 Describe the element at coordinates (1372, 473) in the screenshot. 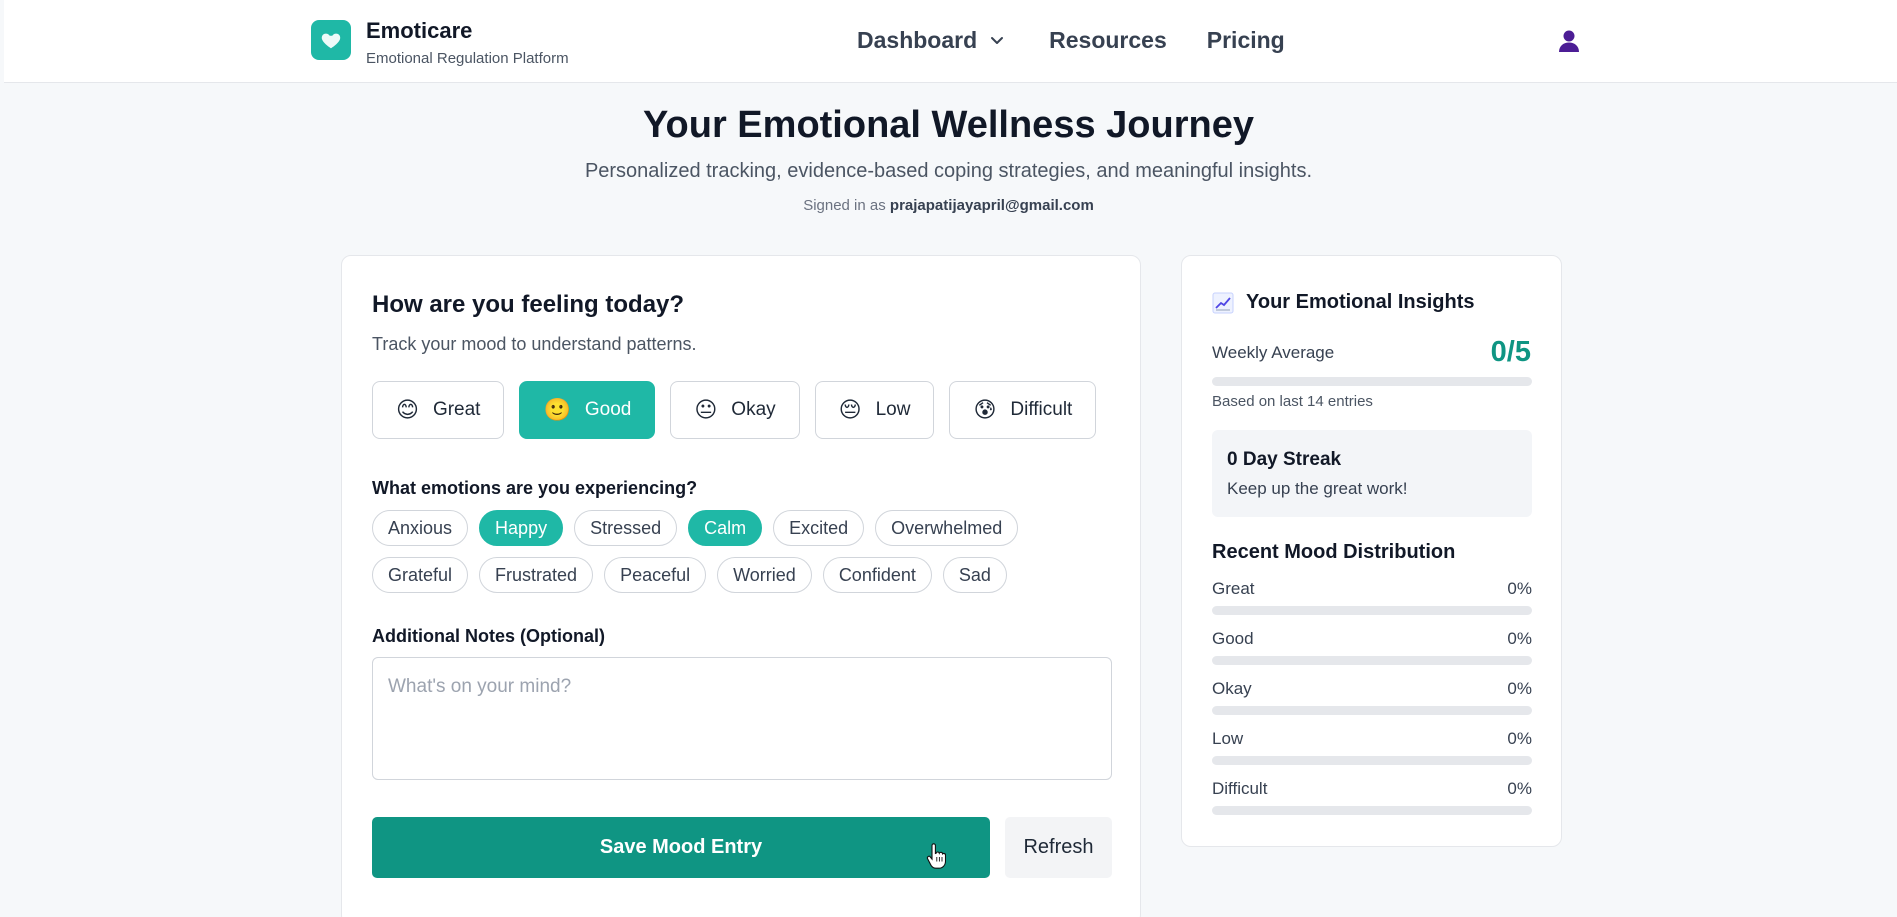

I see `streak-box: 0 Day Streak Keep up the great work!` at that location.